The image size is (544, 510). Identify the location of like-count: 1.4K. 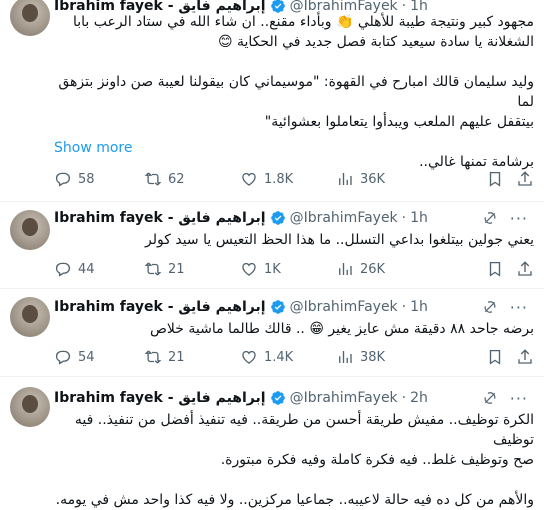
(279, 357).